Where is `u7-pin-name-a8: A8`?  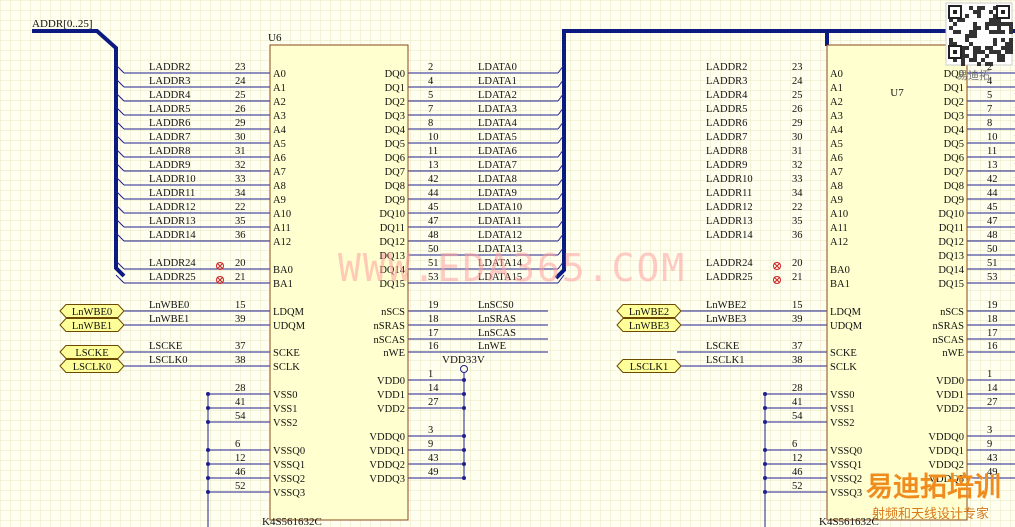 u7-pin-name-a8: A8 is located at coordinates (836, 186).